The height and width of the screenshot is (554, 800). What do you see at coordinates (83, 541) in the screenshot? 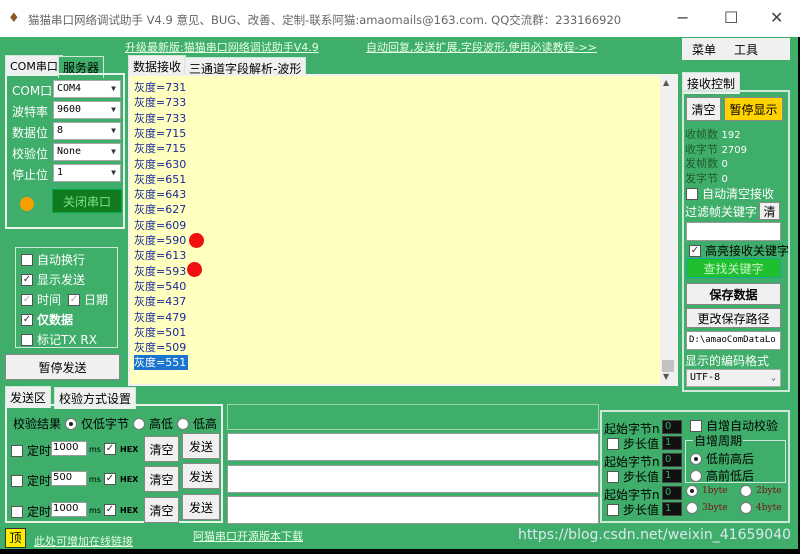
I see `online-link: 此处可增加在线链接` at bounding box center [83, 541].